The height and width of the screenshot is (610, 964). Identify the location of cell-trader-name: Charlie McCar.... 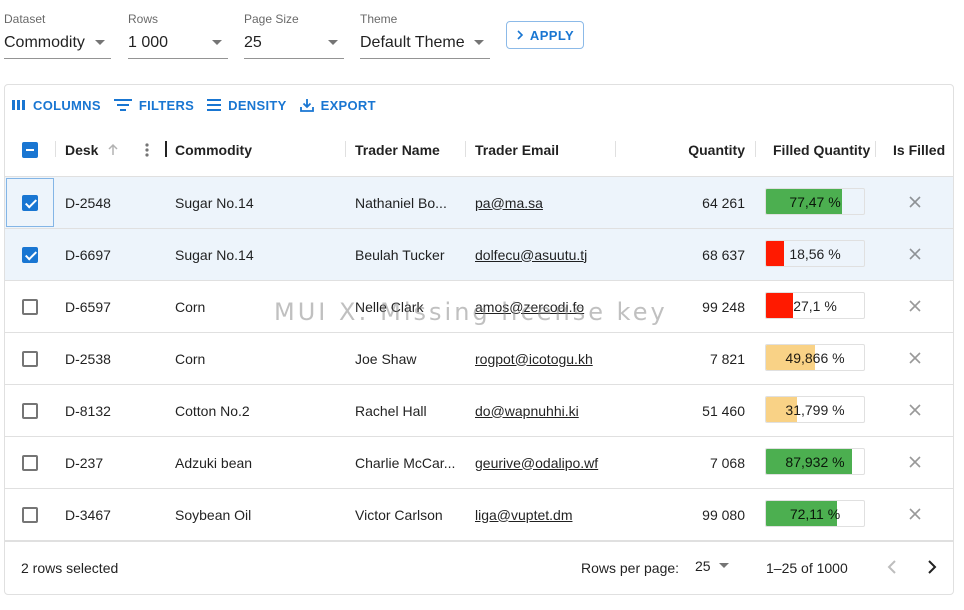
(410, 462).